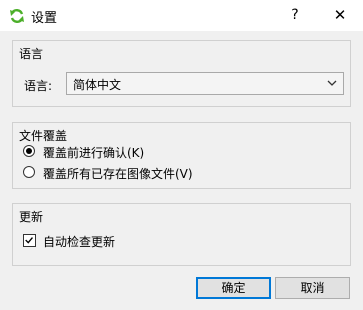 This screenshot has height=310, width=363. Describe the element at coordinates (205, 83) in the screenshot. I see `language-select: 简体中文` at that location.